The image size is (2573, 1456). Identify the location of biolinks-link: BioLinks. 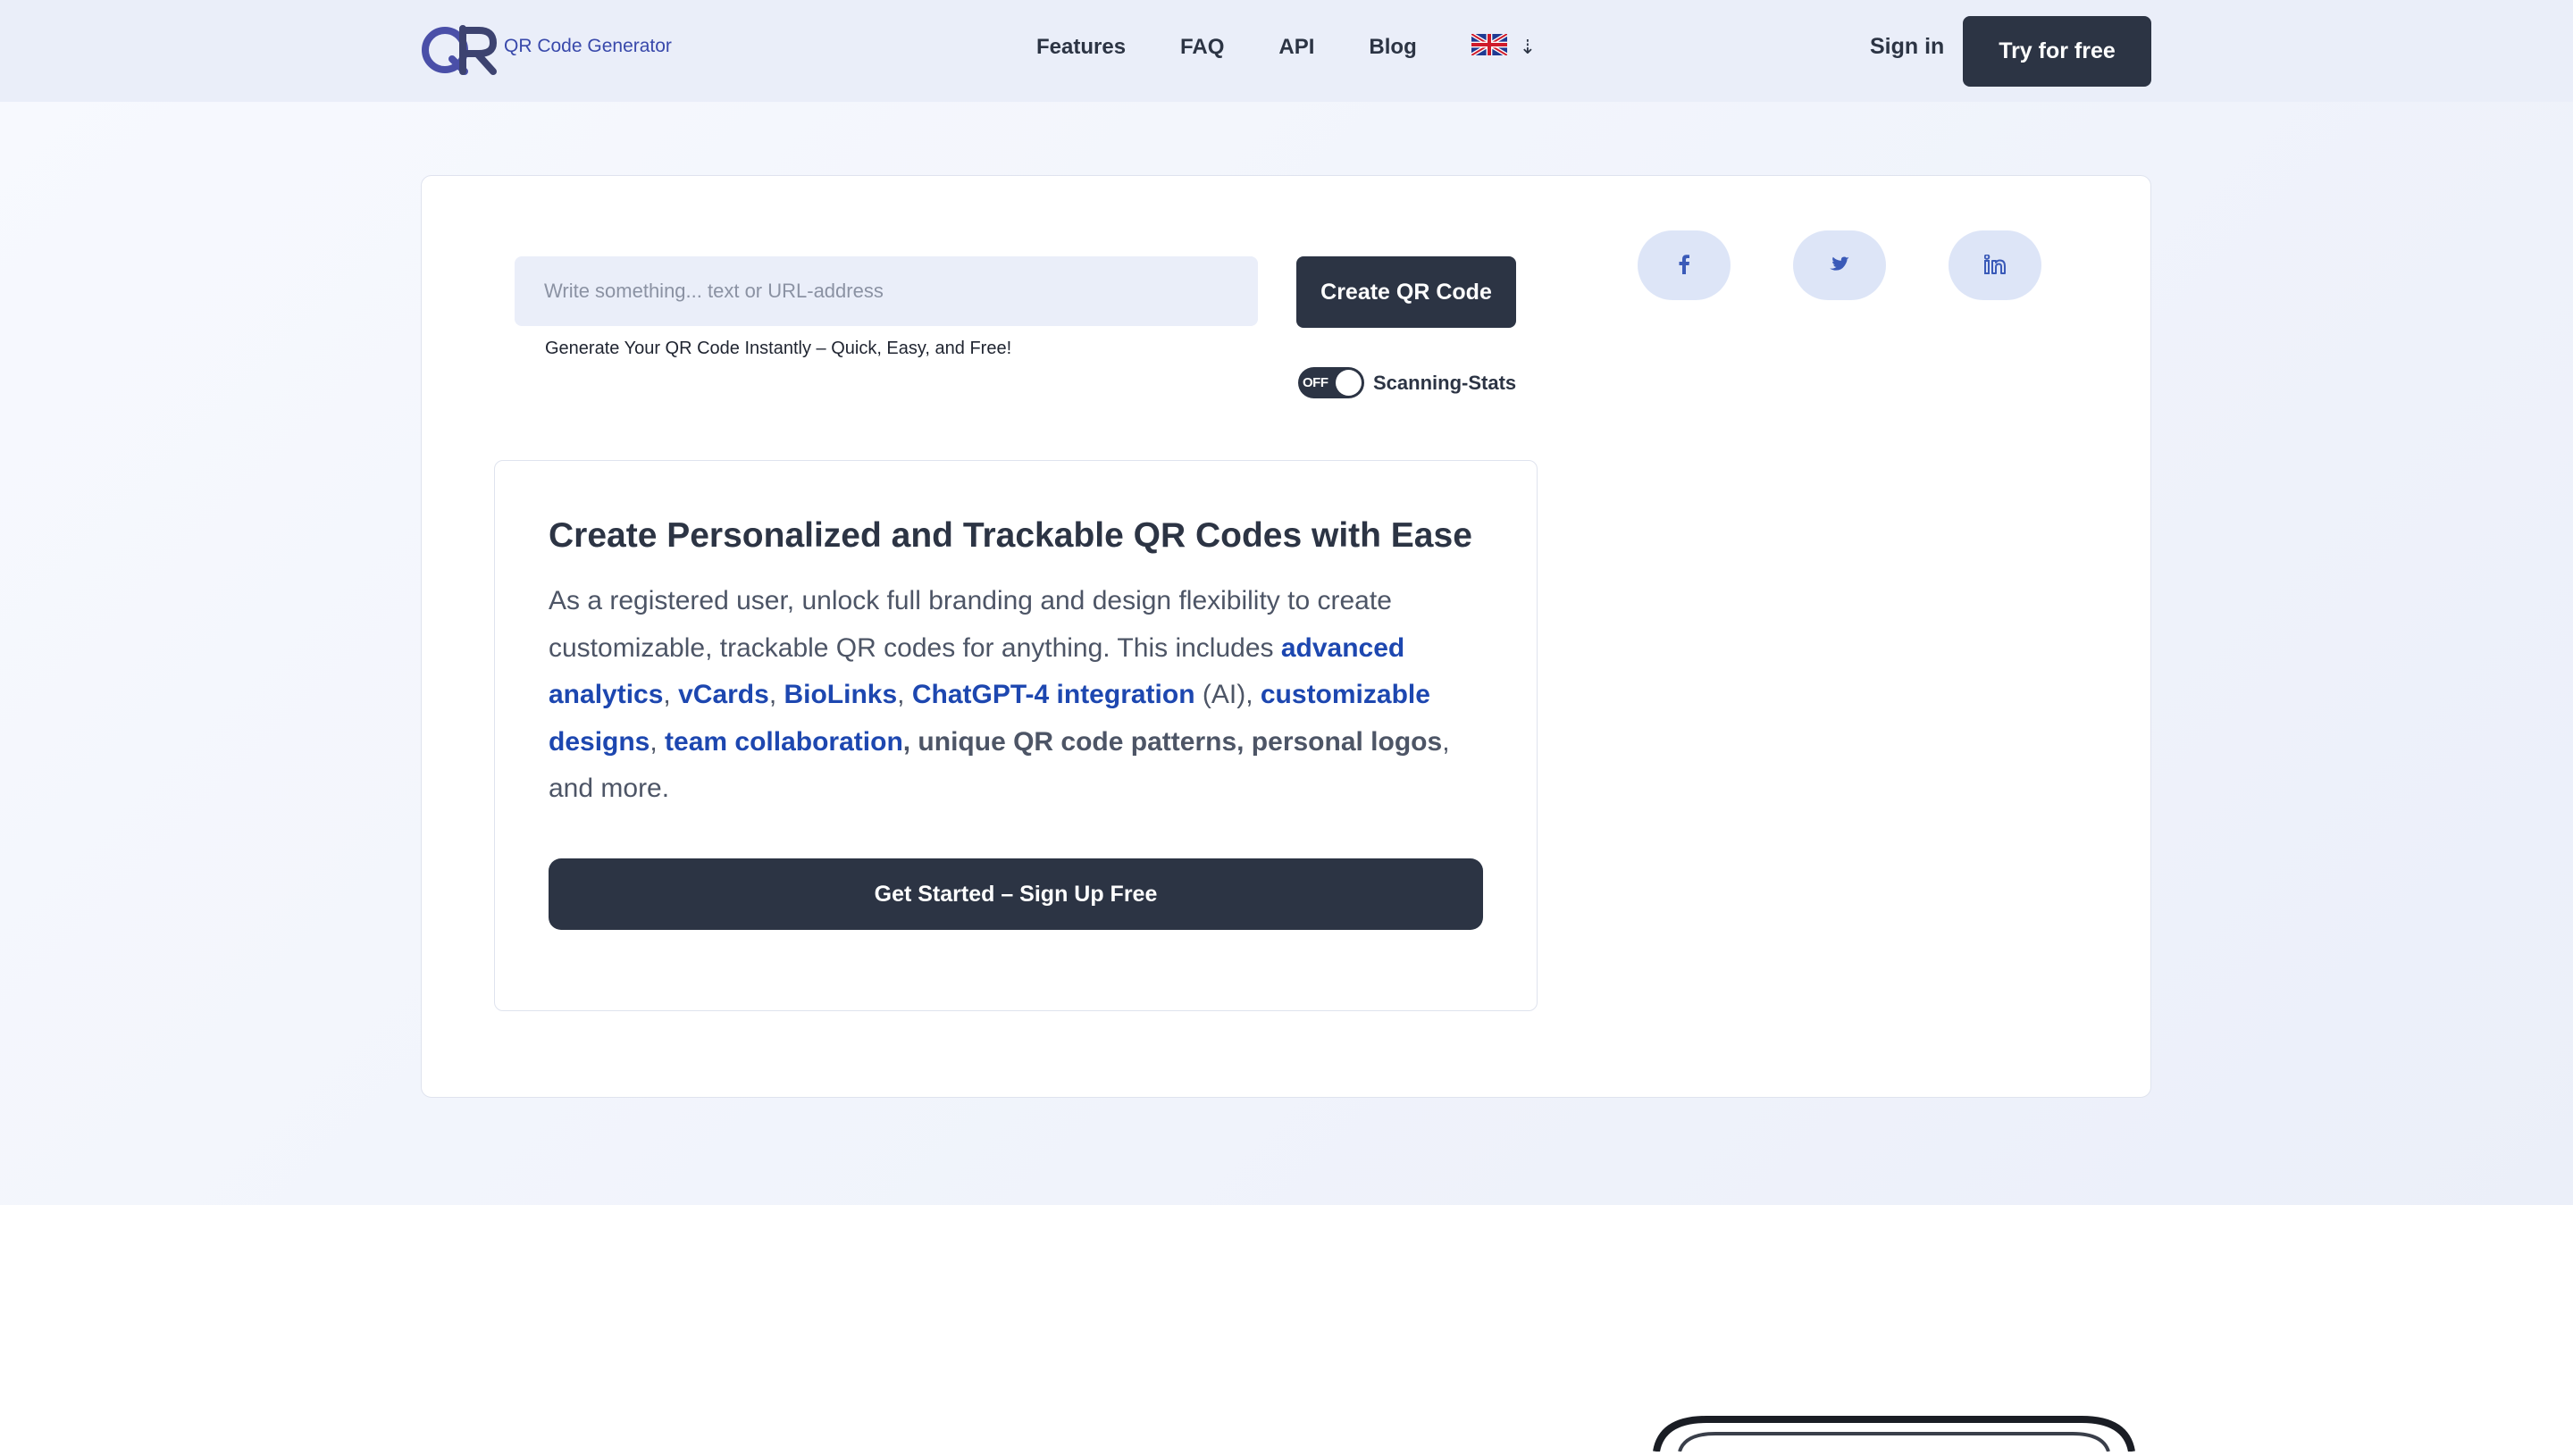
(840, 694).